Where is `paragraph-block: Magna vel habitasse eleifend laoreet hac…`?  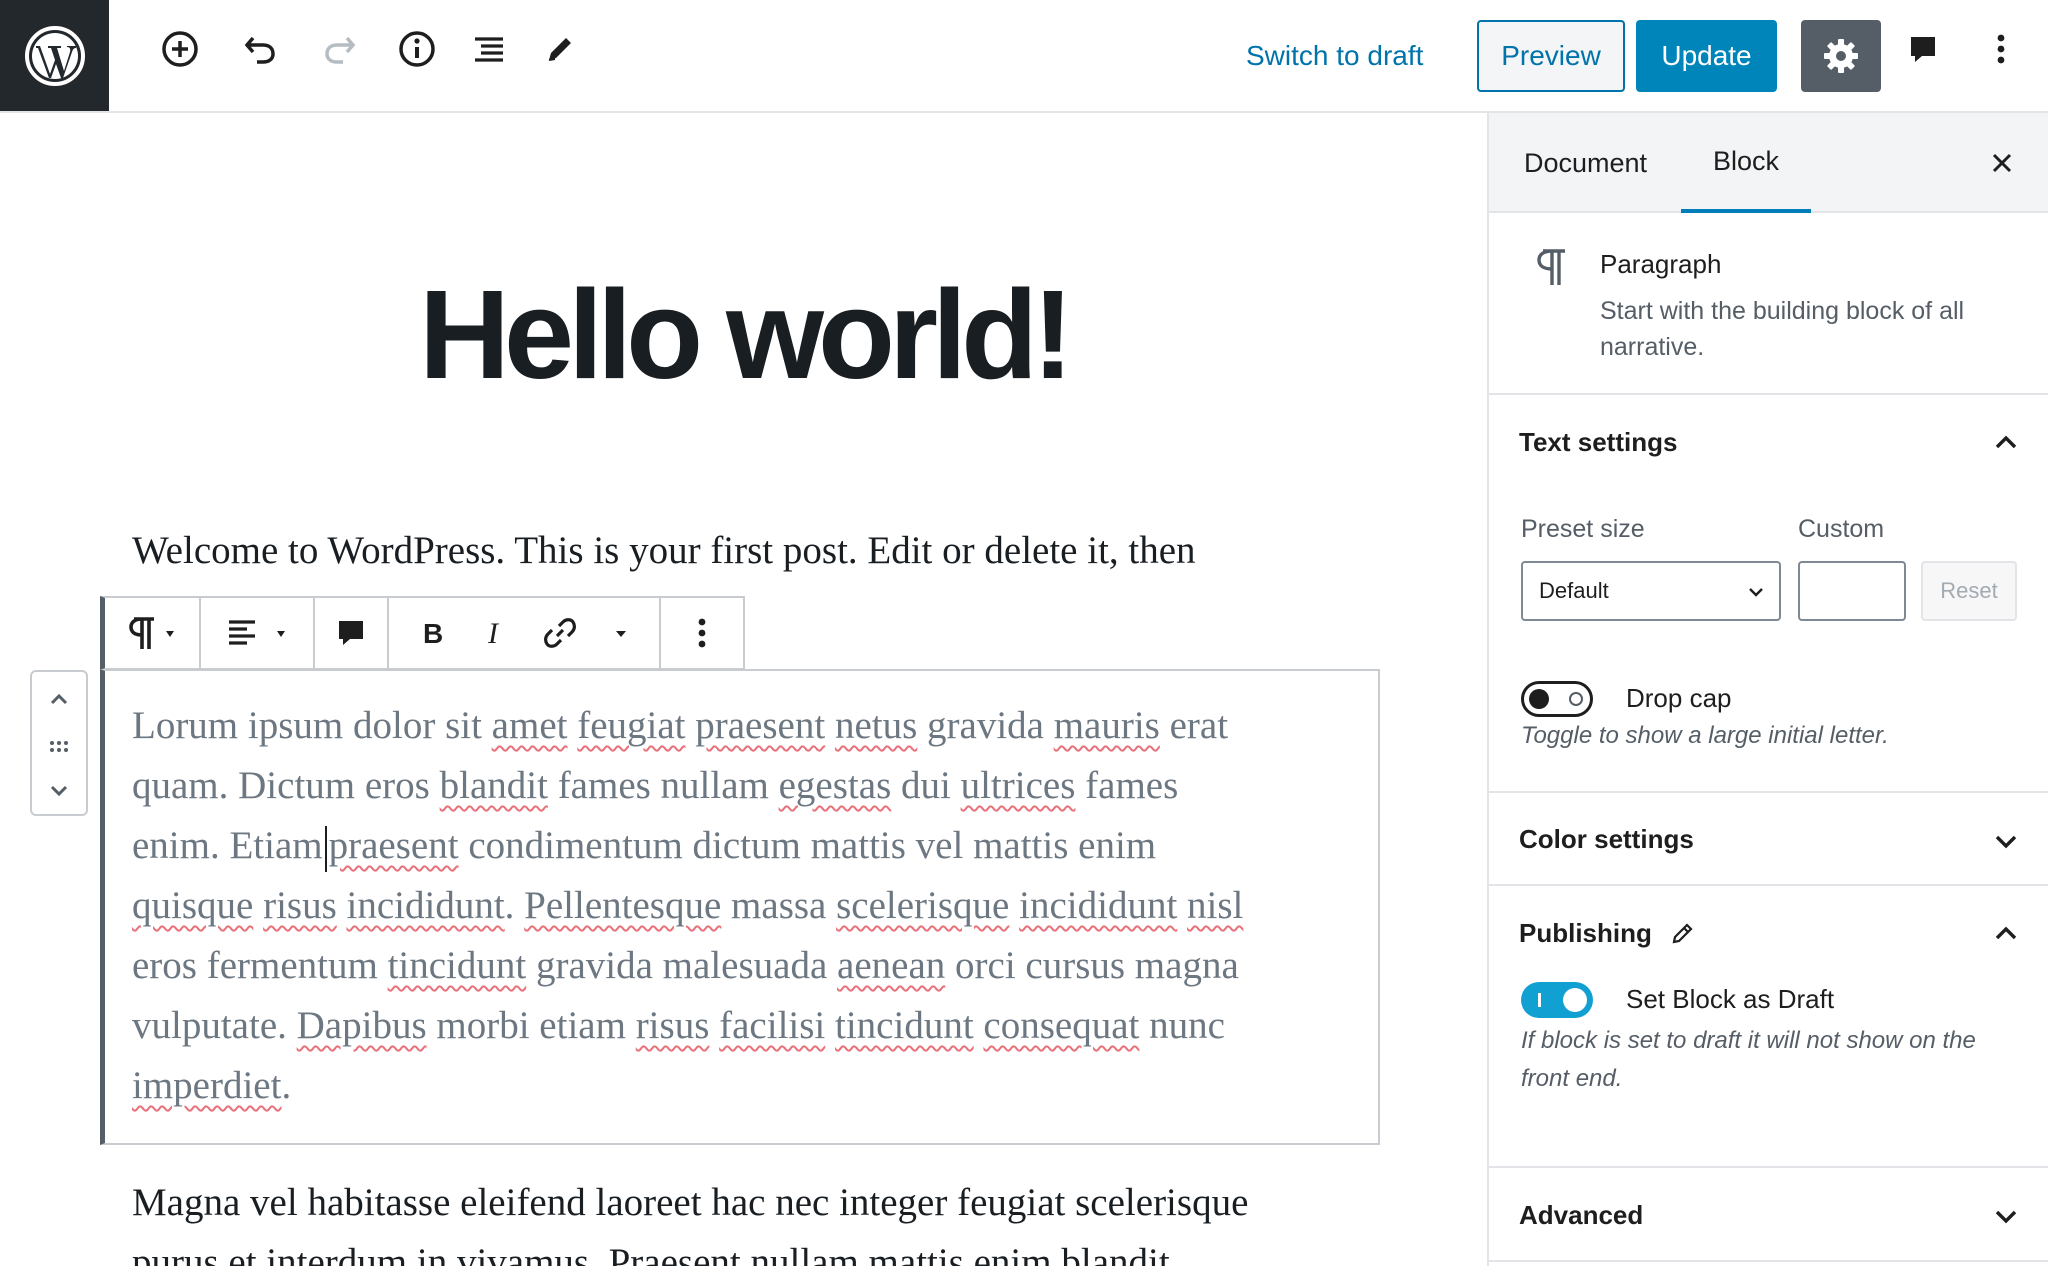
paragraph-block: Magna vel habitasse eleifend laoreet hac… is located at coordinates (752, 1219).